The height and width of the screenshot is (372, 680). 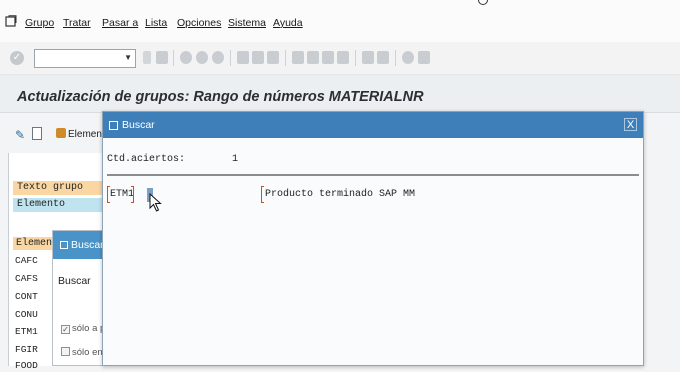 I want to click on list-item: FGIR, so click(x=26, y=350).